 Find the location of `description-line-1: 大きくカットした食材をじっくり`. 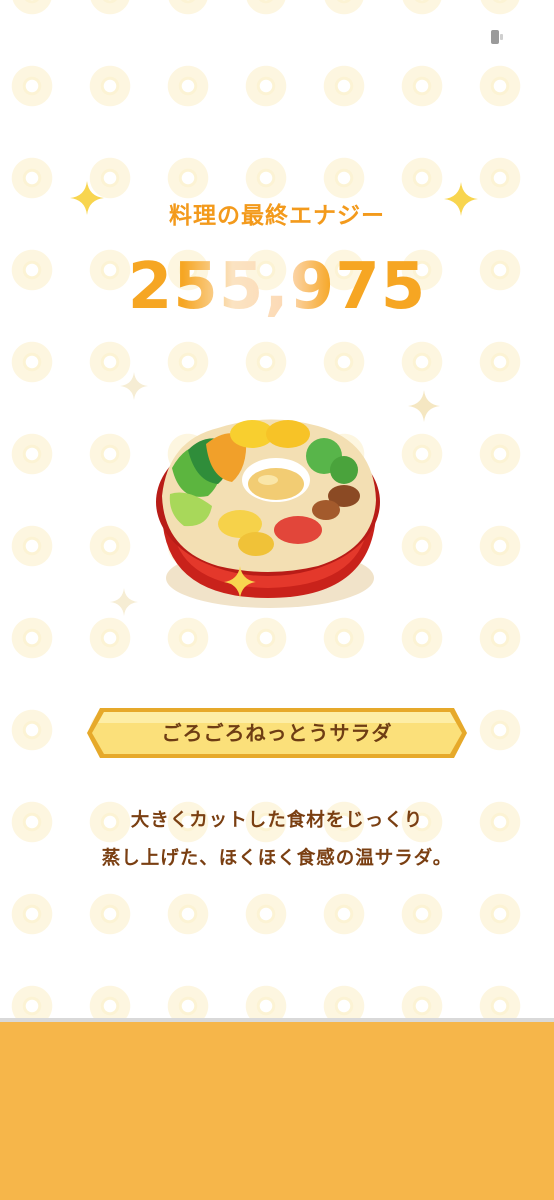

description-line-1: 大きくカットした食材をじっくり is located at coordinates (277, 820).